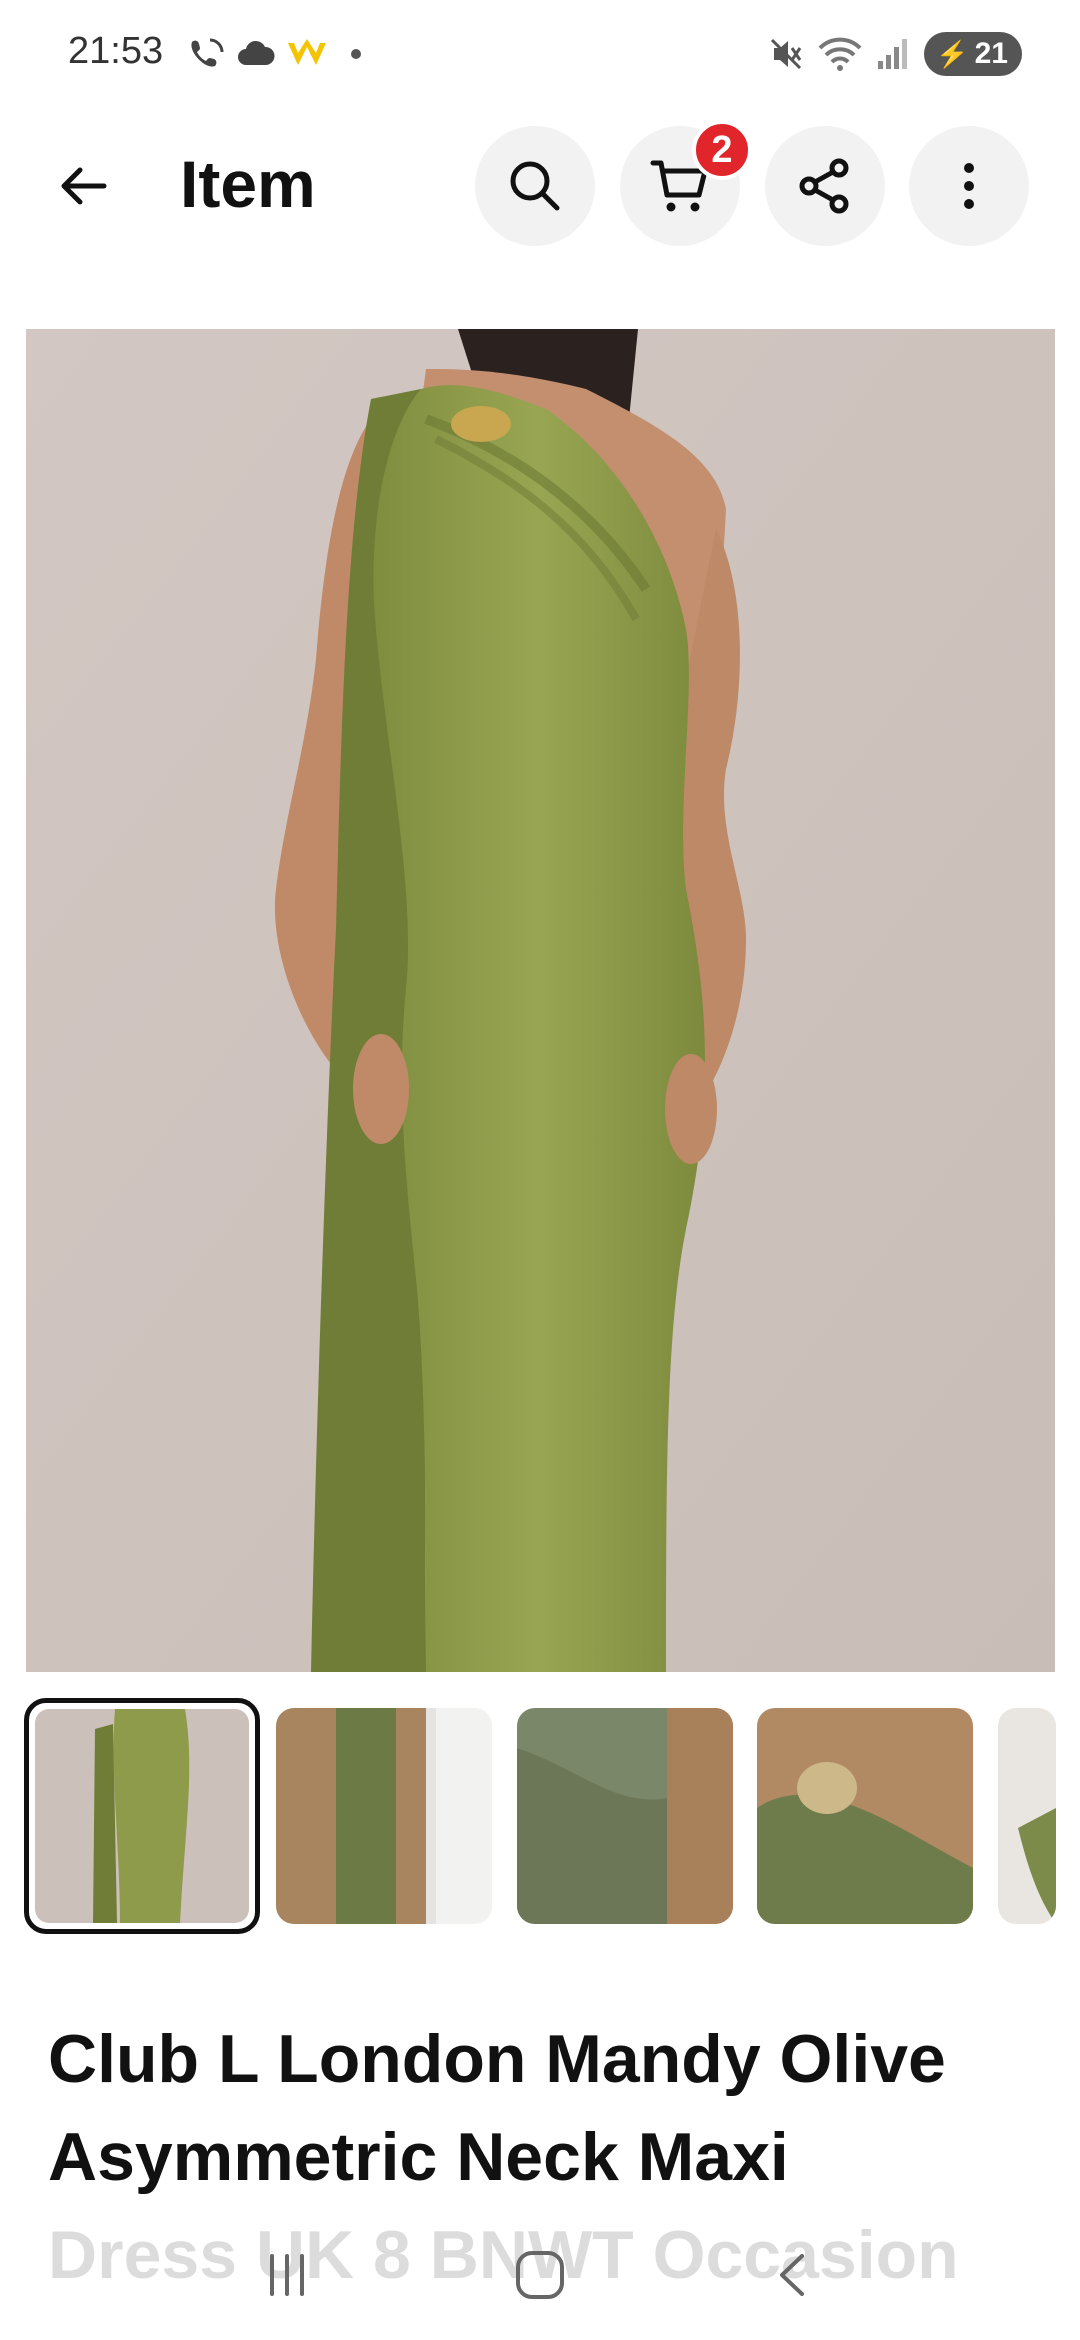 Image resolution: width=1080 pixels, height=2340 pixels. I want to click on status-time: 21:53, so click(116, 51).